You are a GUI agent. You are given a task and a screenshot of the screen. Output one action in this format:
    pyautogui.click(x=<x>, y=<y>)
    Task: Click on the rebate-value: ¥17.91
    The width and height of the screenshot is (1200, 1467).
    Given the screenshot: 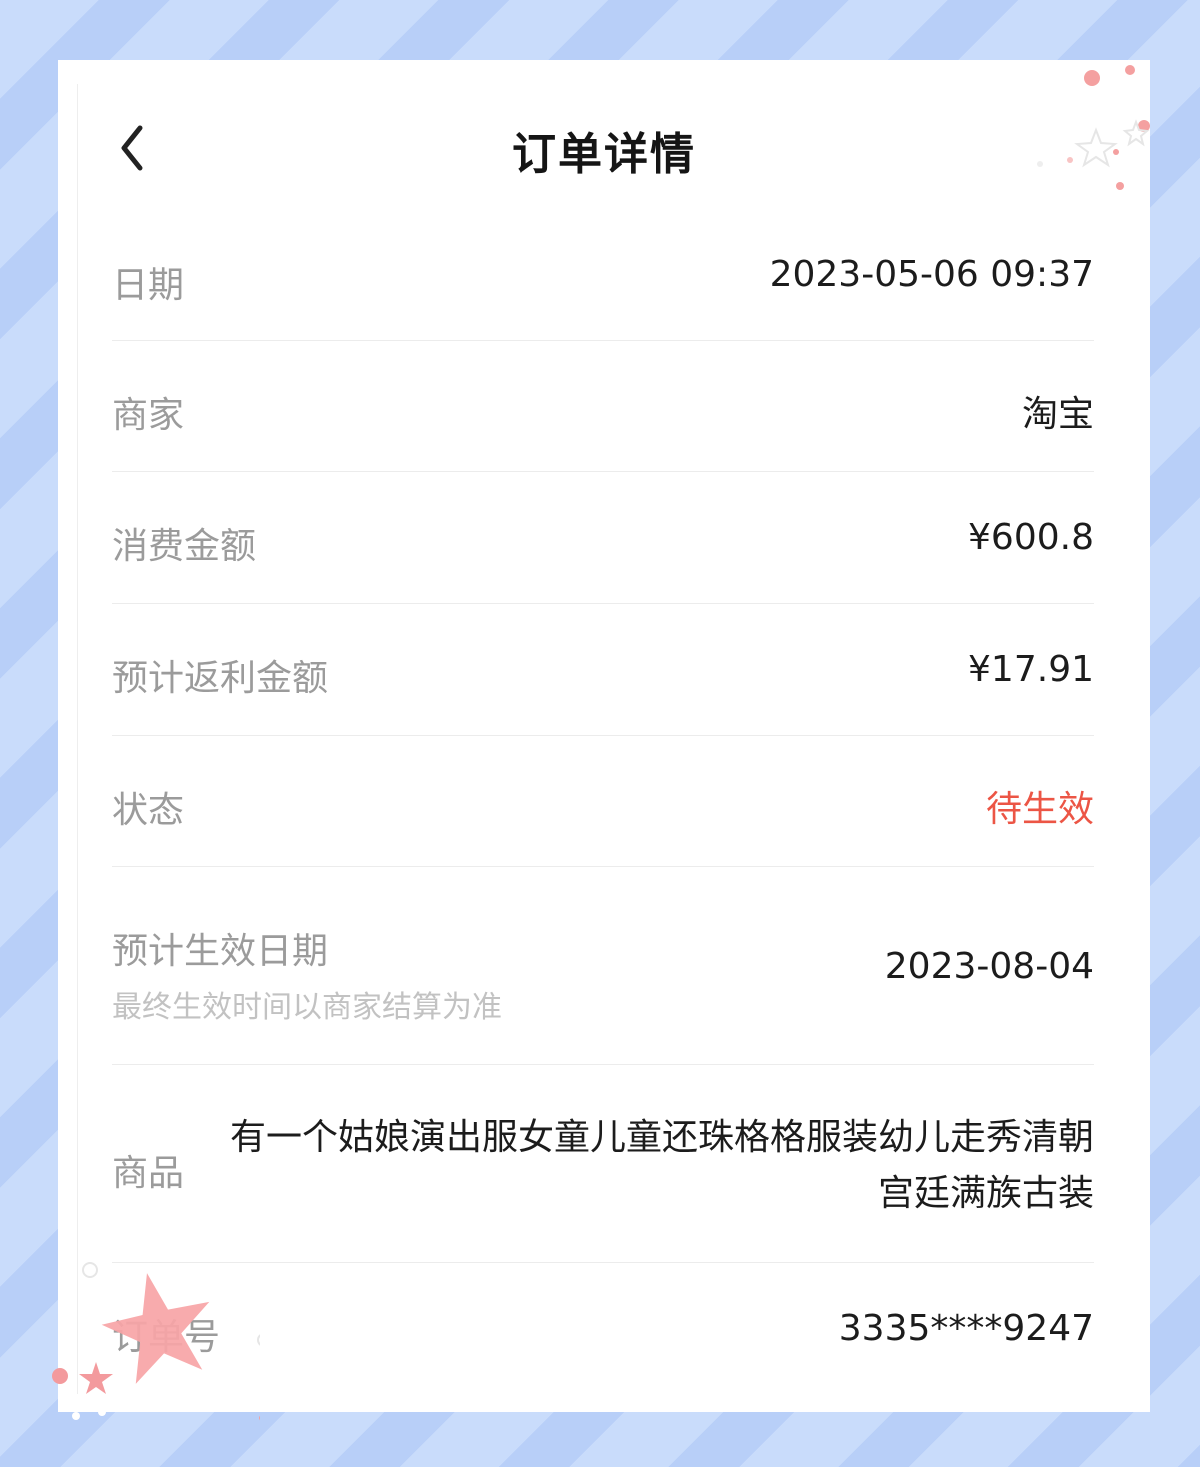 What is the action you would take?
    pyautogui.click(x=1031, y=669)
    